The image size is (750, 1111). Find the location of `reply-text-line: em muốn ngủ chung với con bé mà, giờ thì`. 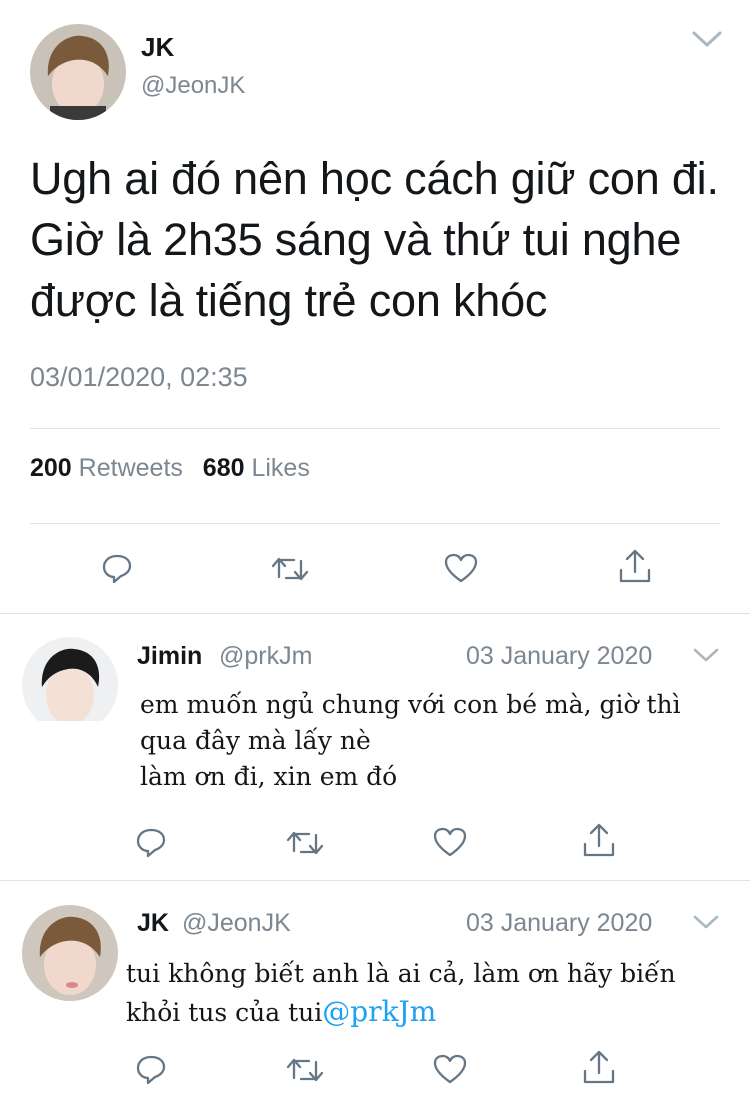

reply-text-line: em muốn ngủ chung với con bé mà, giờ thì is located at coordinates (410, 704).